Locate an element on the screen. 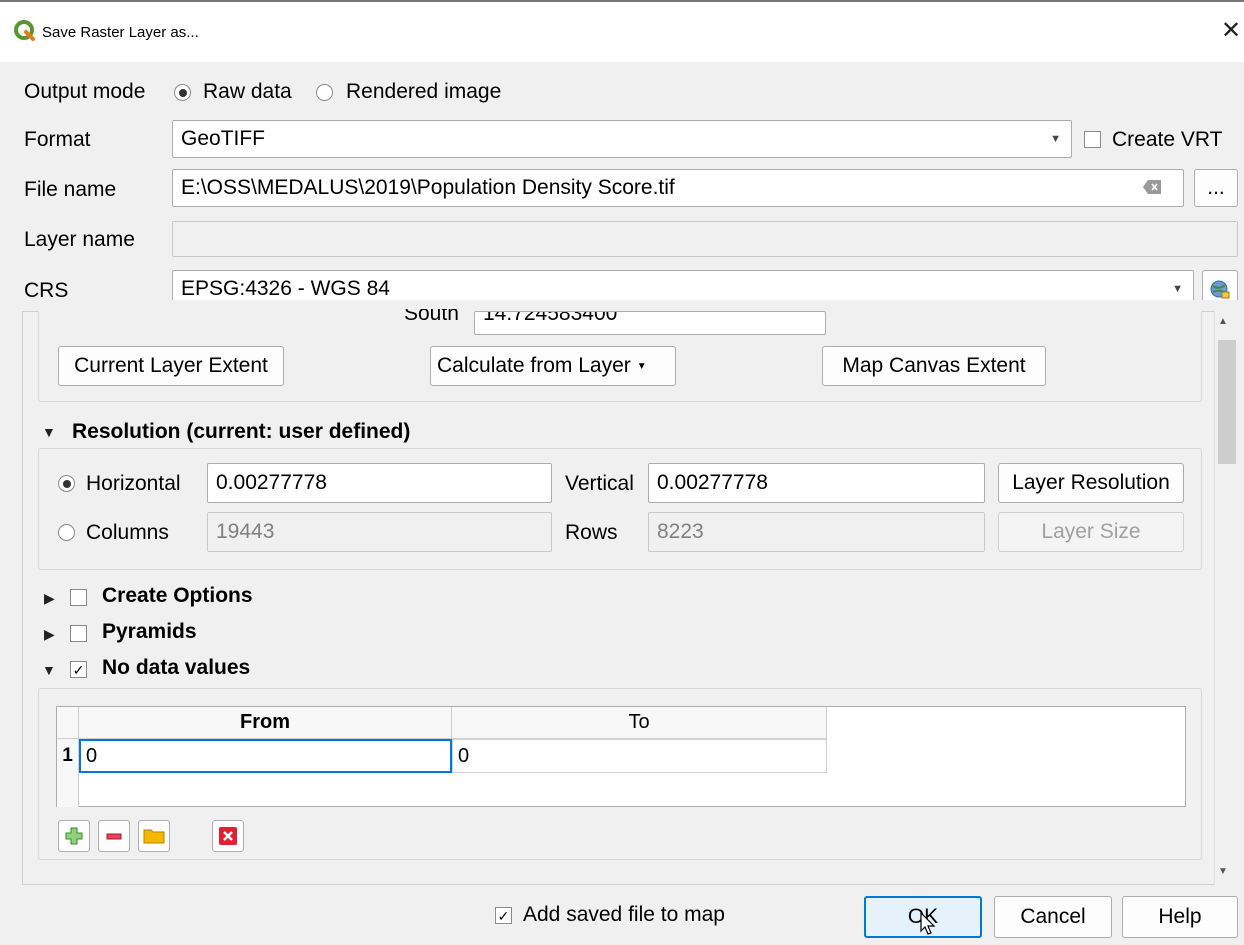 The height and width of the screenshot is (945, 1244). horizontal-input: 0.00277778 is located at coordinates (379, 483).